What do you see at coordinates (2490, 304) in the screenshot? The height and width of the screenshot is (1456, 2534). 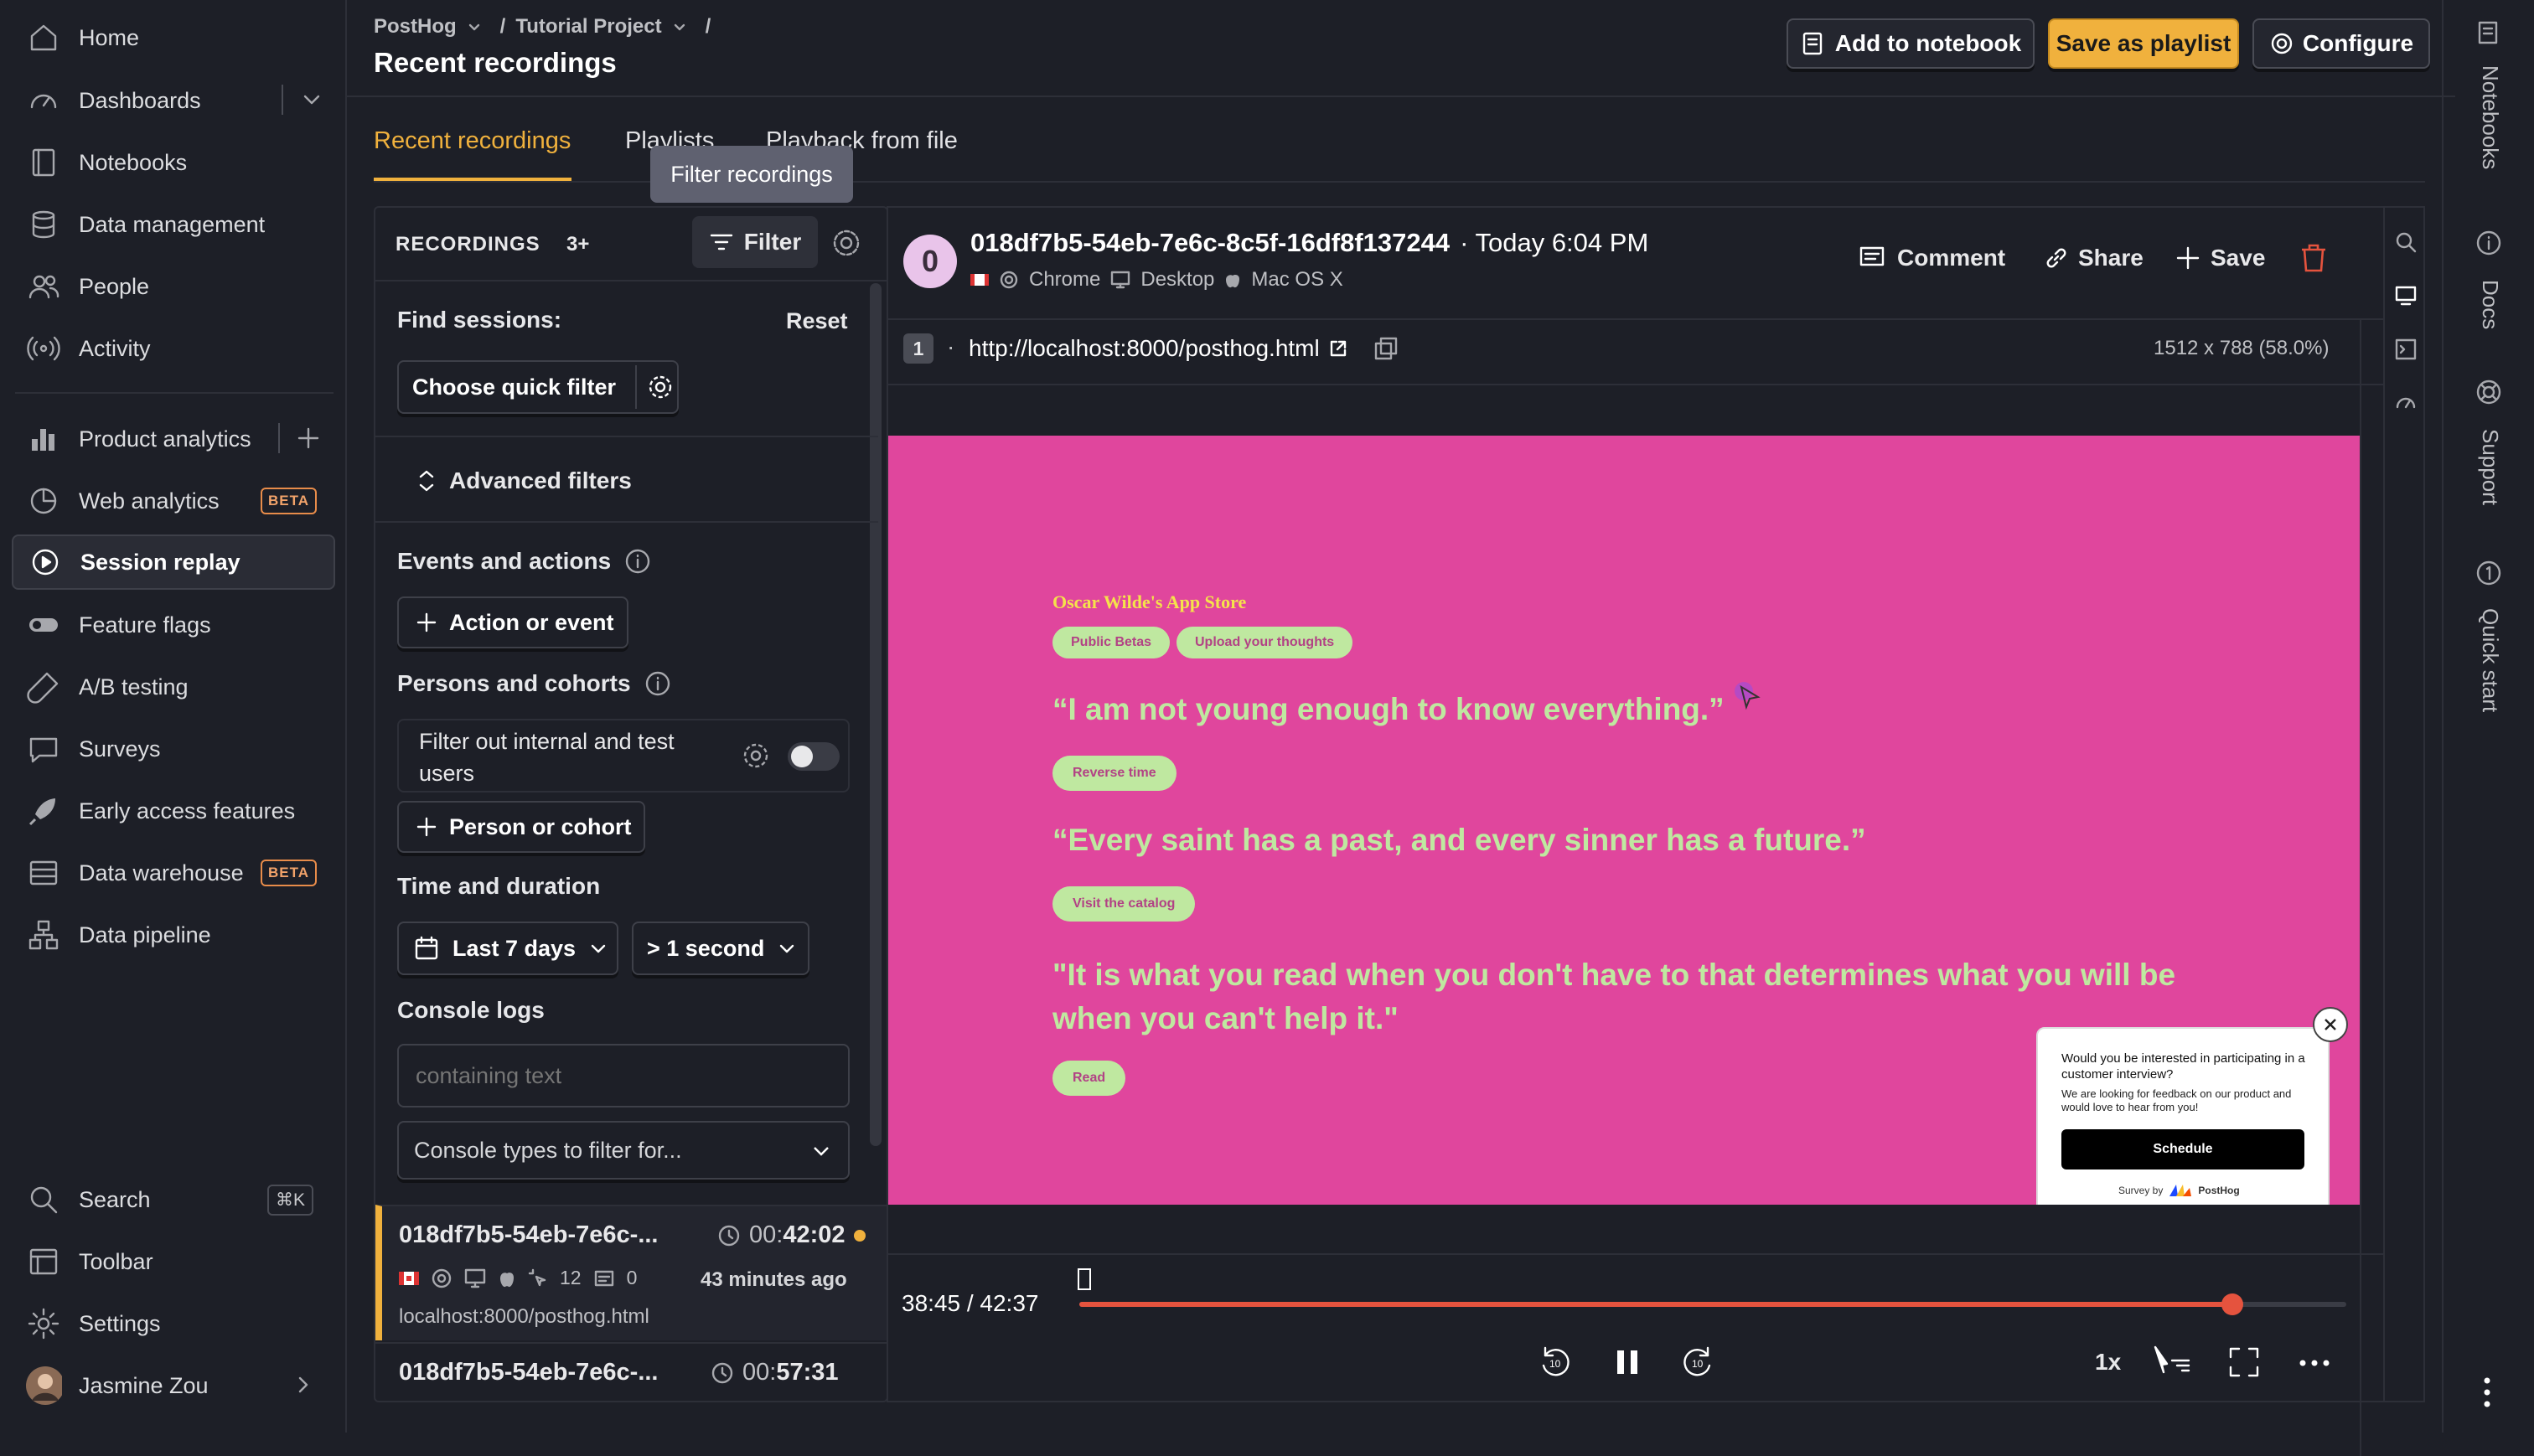 I see `docs-link: Docs` at bounding box center [2490, 304].